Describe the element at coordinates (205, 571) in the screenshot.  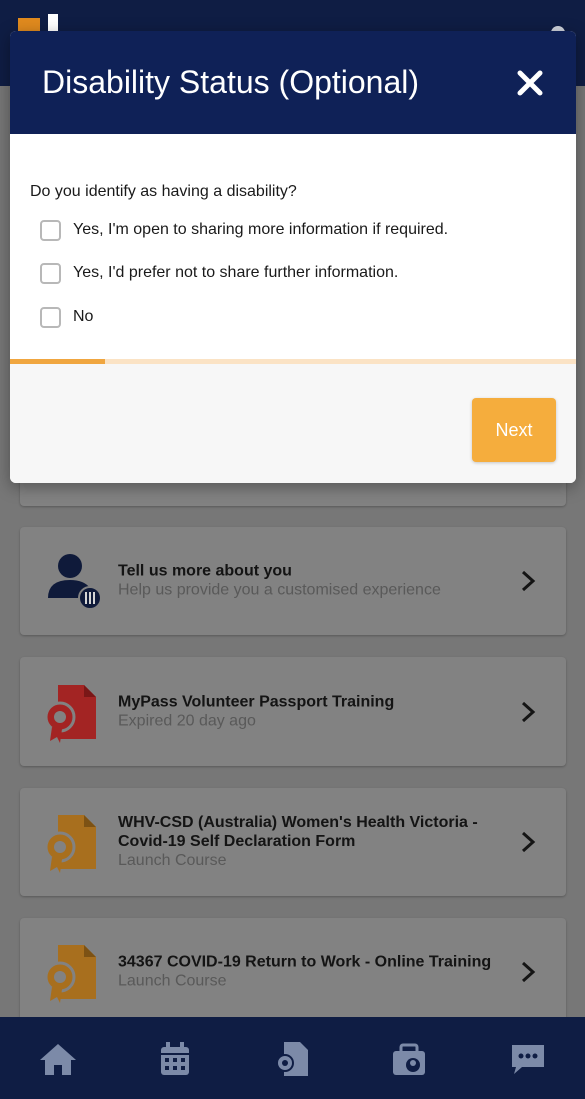
I see `card-title: Tell us more about you` at that location.